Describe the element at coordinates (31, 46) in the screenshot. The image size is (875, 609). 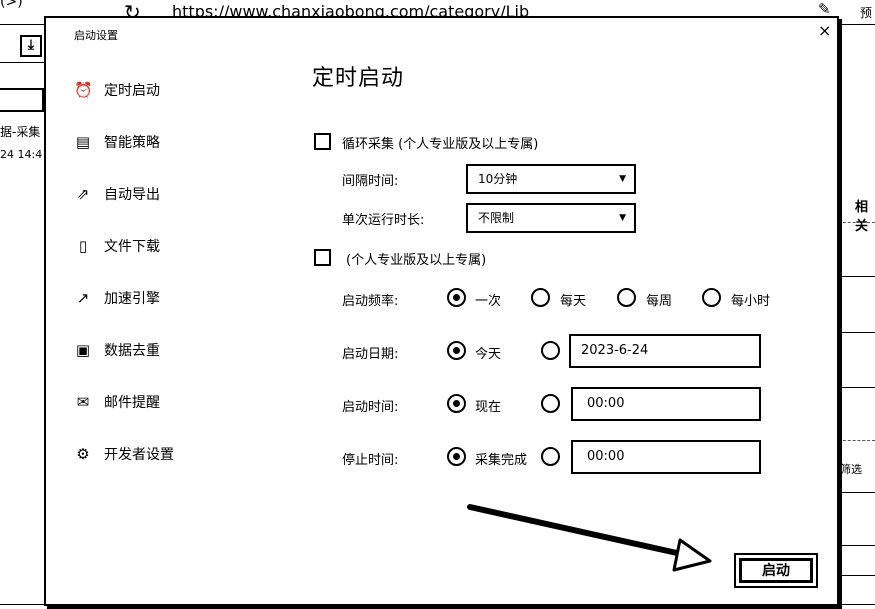
I see `download-icon: ⤓` at that location.